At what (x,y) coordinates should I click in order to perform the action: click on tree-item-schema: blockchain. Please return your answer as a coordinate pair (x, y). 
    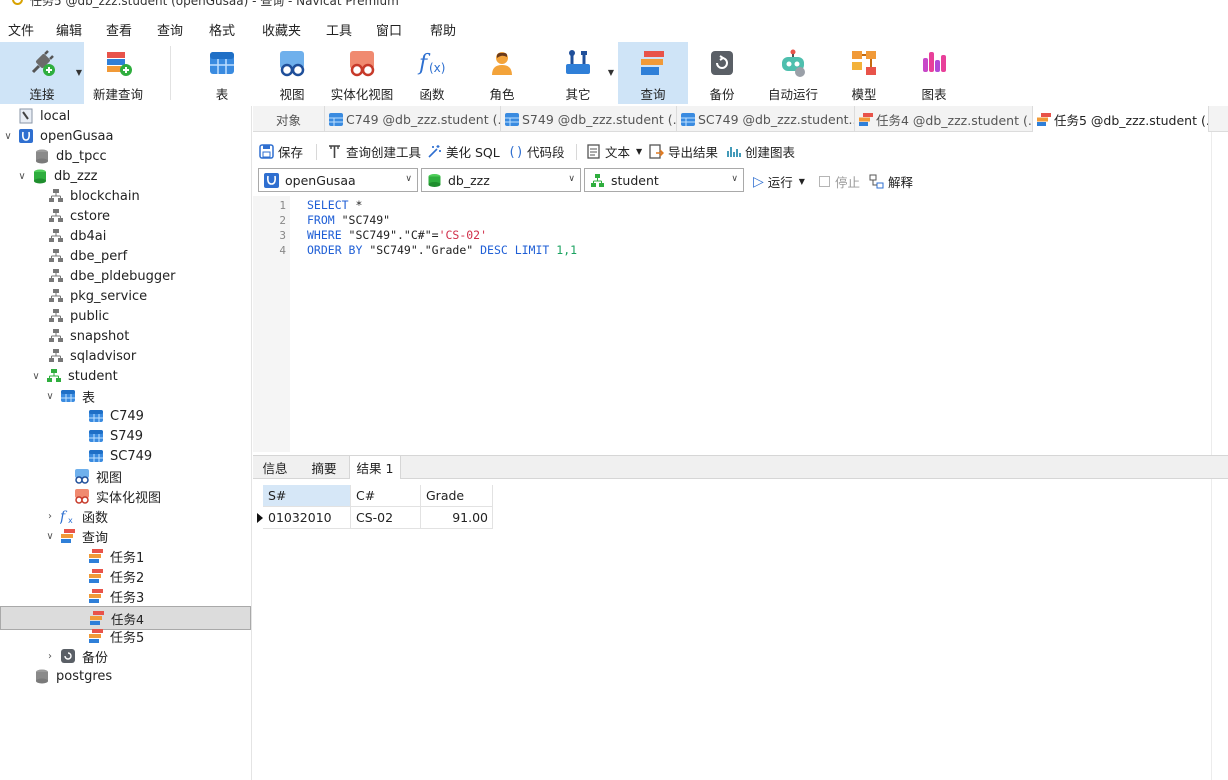
    Looking at the image, I should click on (125, 196).